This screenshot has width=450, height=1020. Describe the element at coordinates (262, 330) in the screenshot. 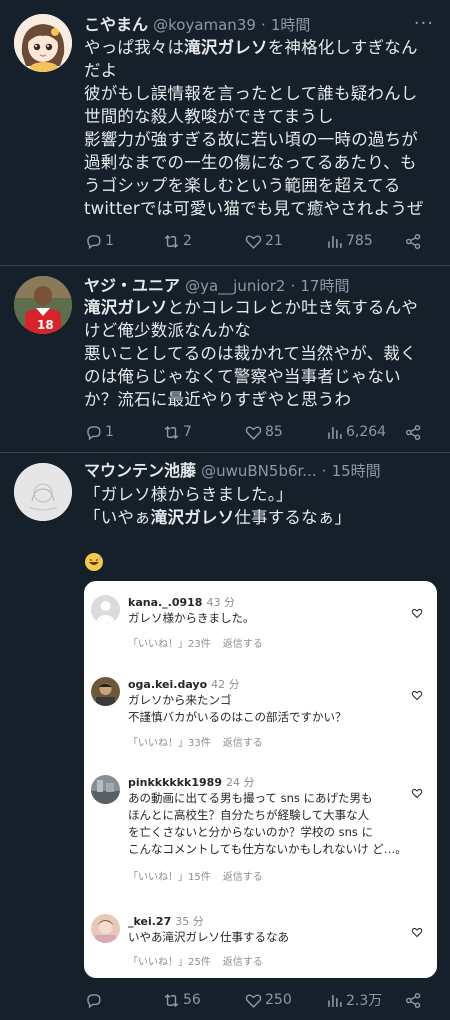

I see `tweet-text-line: けど俺少数派なんかな` at that location.